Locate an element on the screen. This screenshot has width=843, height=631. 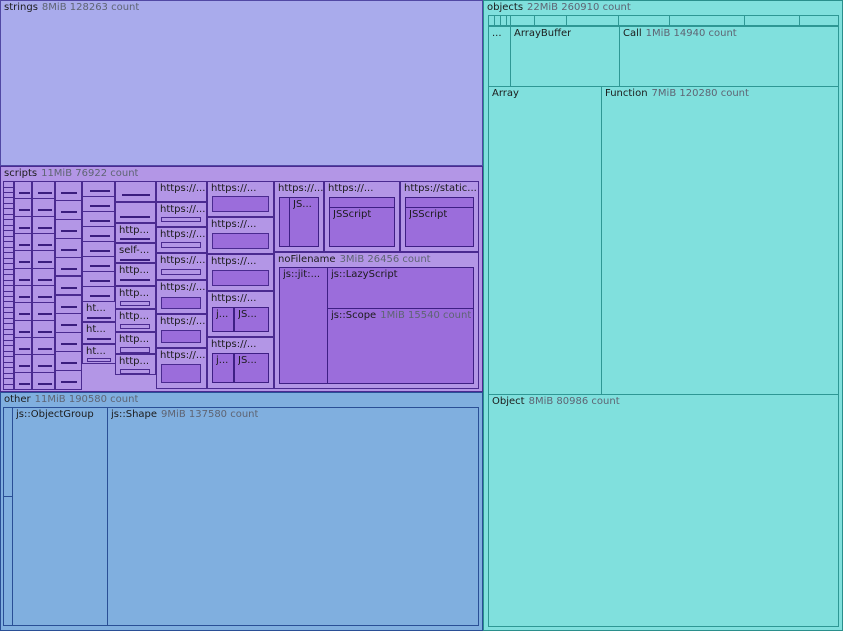
node-label: noFilename 3MiB 26456 count is located at coordinates (354, 259).